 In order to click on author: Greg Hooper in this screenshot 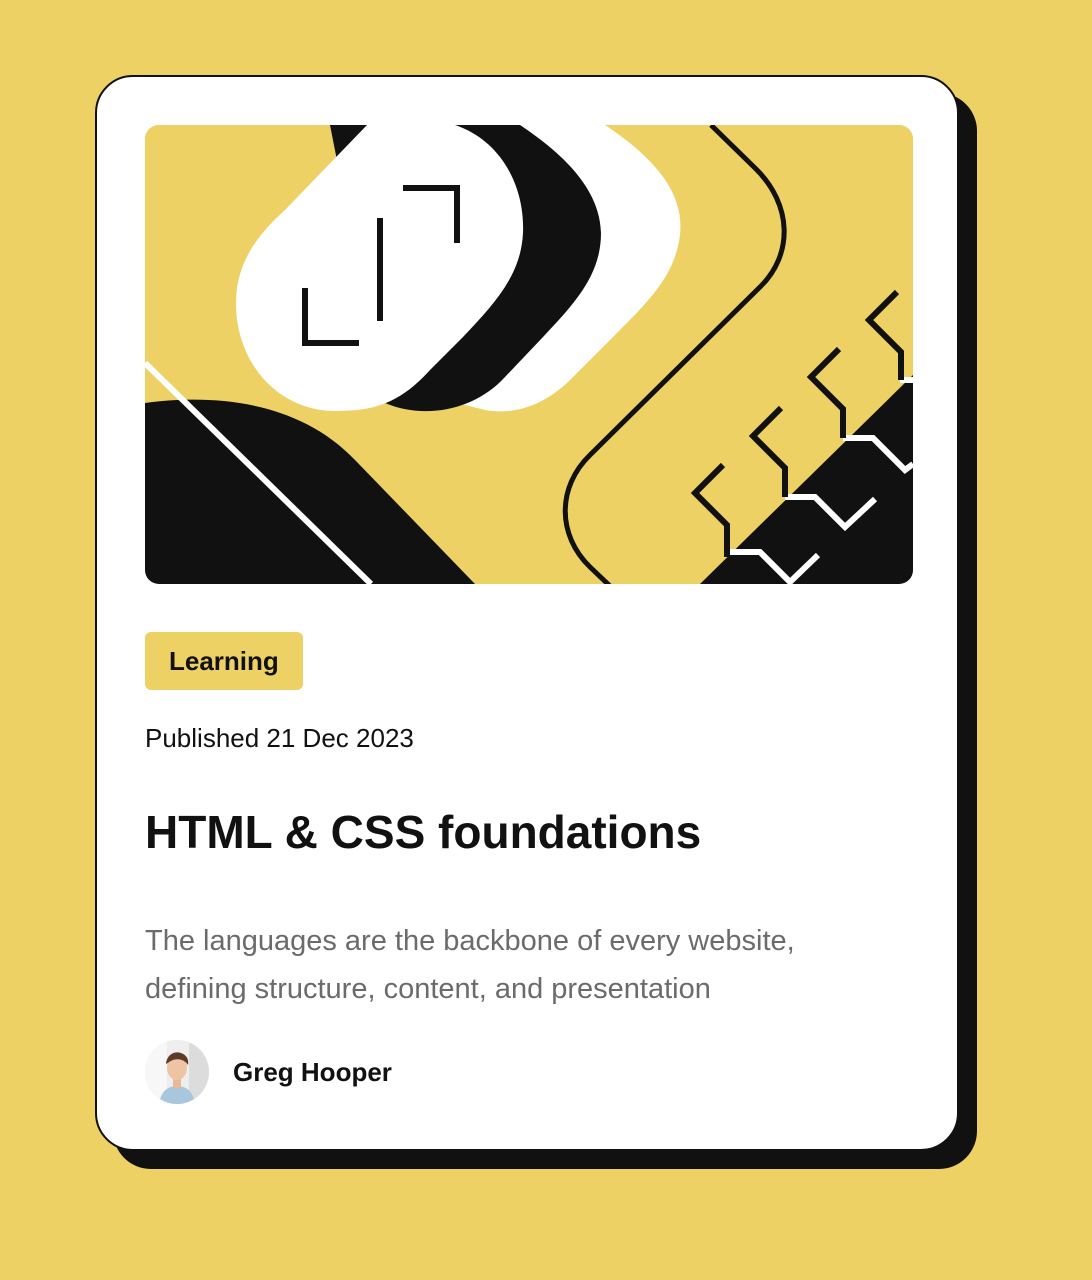, I will do `click(268, 1072)`.